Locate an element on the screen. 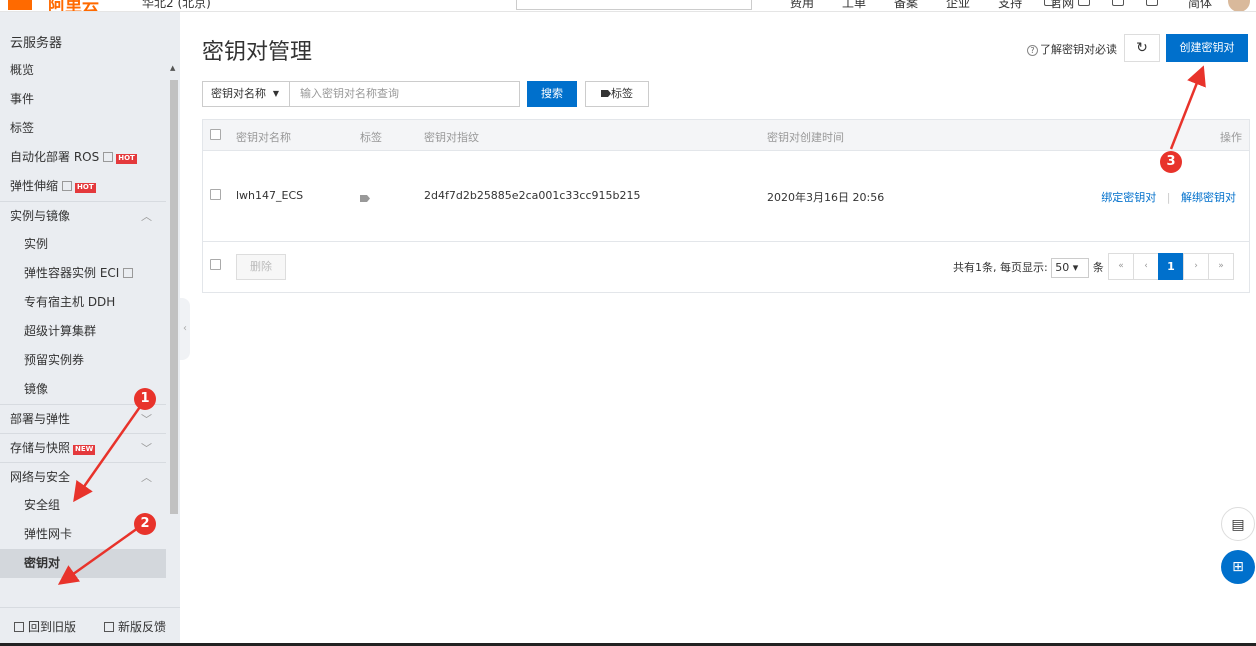 Image resolution: width=1256 pixels, height=646 pixels. sidebar-item-label: 事件 is located at coordinates (22, 99).